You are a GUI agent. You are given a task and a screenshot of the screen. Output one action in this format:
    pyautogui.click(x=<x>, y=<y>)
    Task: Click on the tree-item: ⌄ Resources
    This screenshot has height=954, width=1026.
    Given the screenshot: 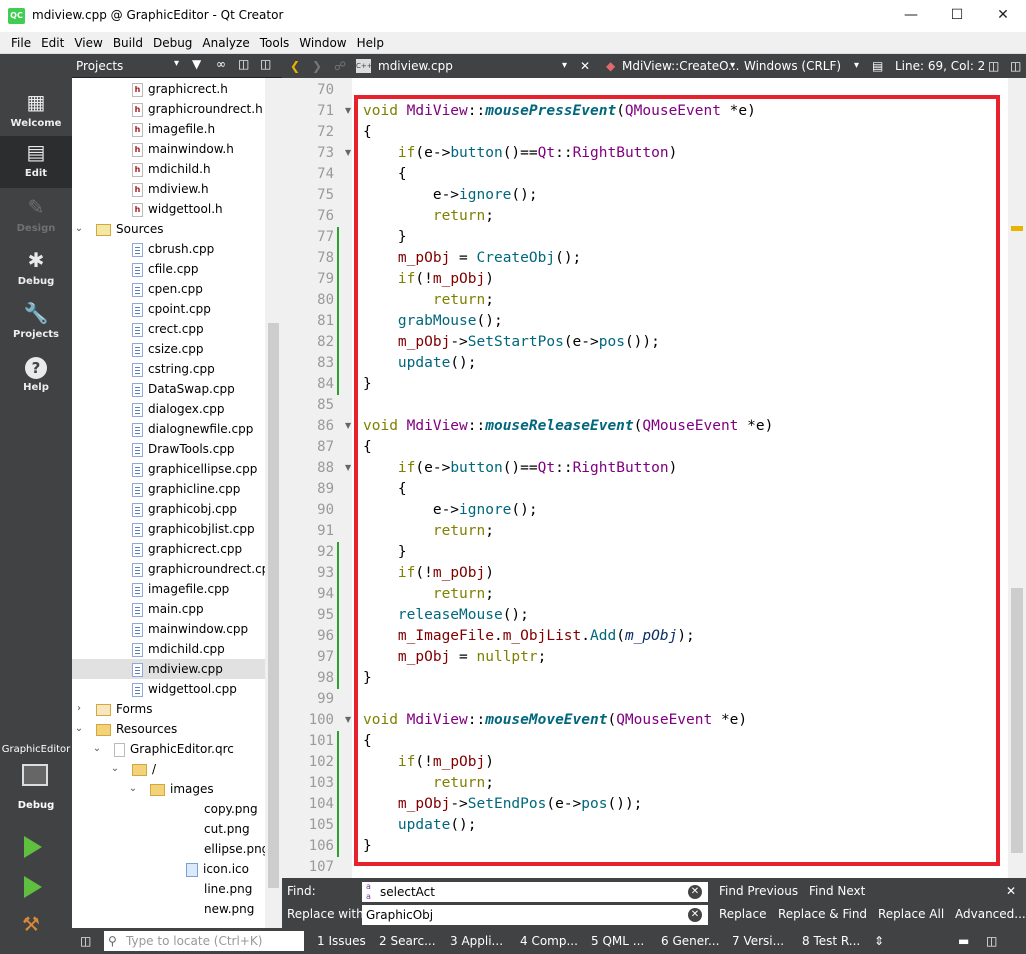 What is the action you would take?
    pyautogui.click(x=172, y=729)
    